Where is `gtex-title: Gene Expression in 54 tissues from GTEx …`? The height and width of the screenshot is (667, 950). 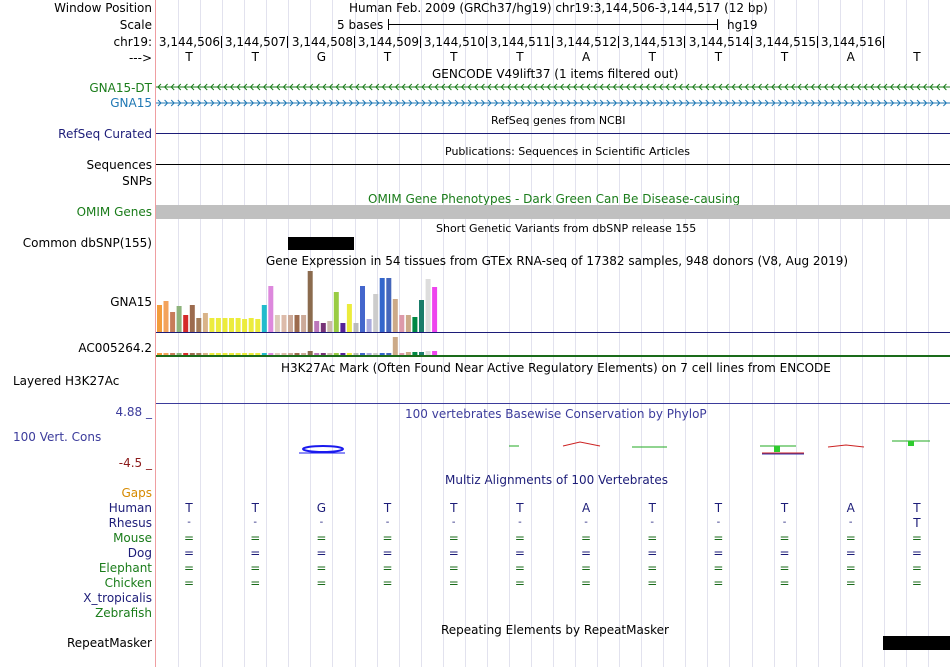
gtex-title: Gene Expression in 54 tissues from GTEx … is located at coordinates (557, 261).